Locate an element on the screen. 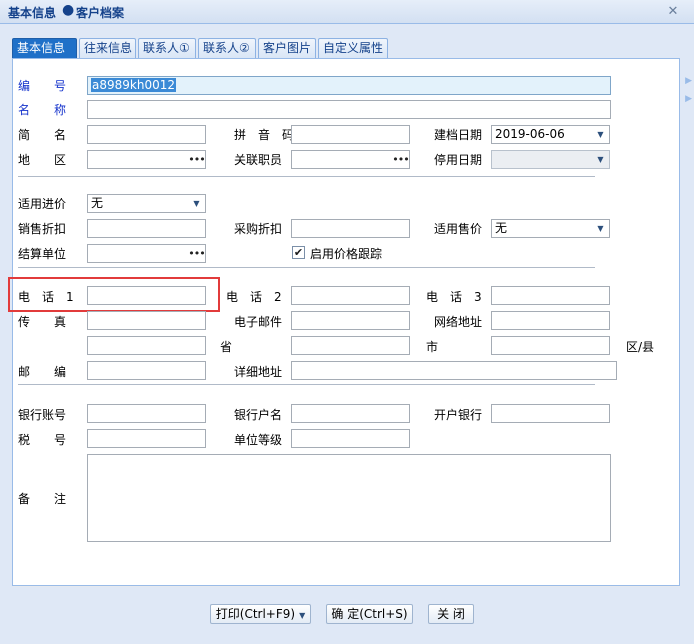 This screenshot has width=694, height=644. website-label: 网络地址 is located at coordinates (458, 322).